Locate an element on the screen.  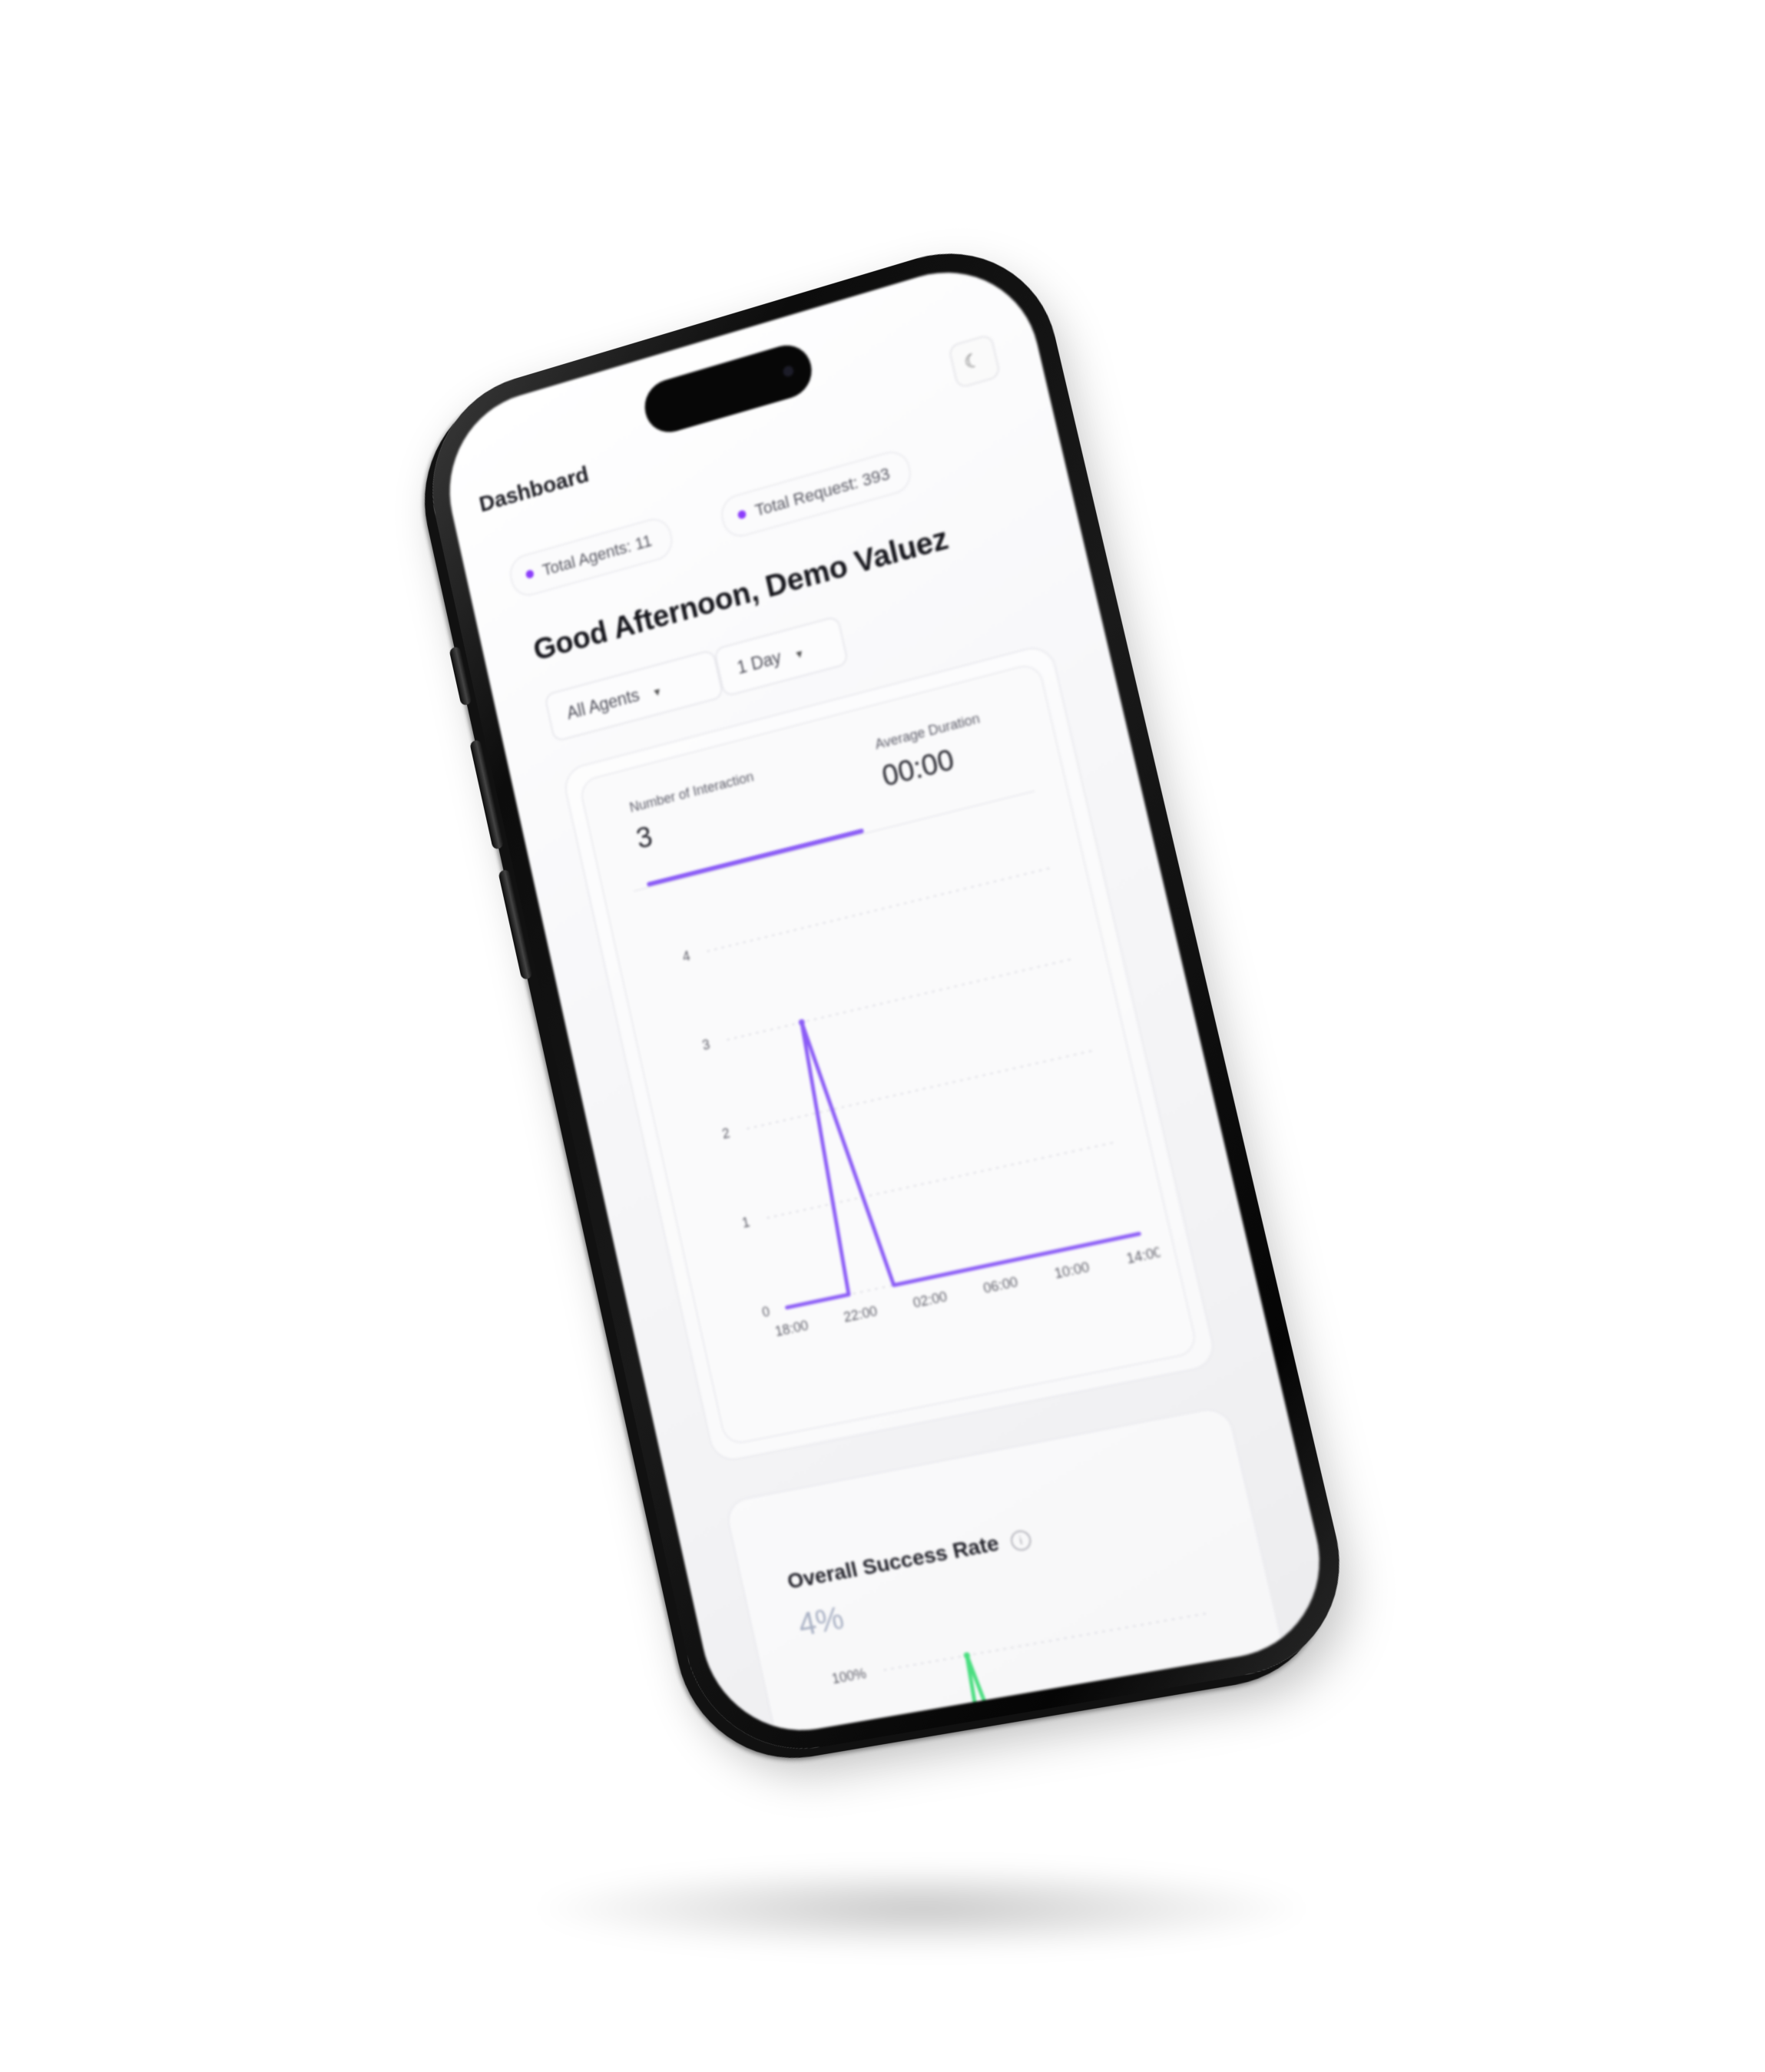
y-tick-label: 3 is located at coordinates (705, 1044).